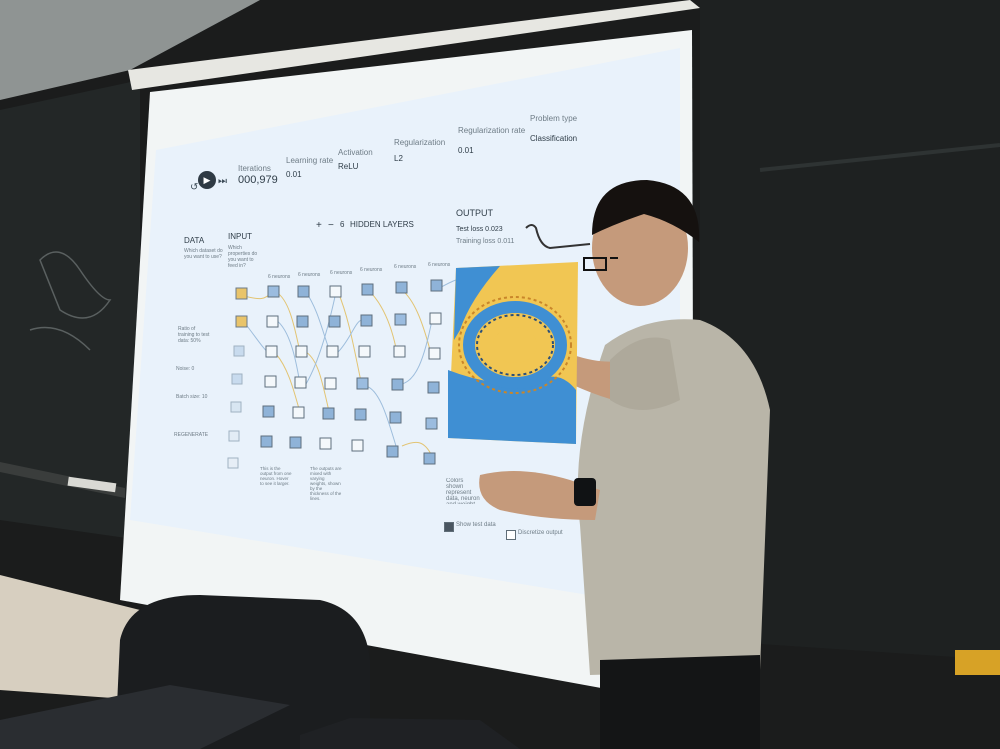 This screenshot has height=749, width=1000. I want to click on weight-lines, so click(350, 368).